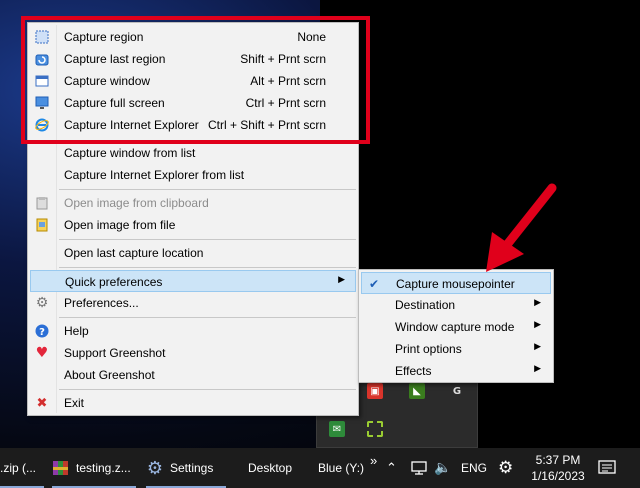 This screenshot has width=640, height=488. I want to click on chevron-up-icon: ⌃, so click(391, 468).